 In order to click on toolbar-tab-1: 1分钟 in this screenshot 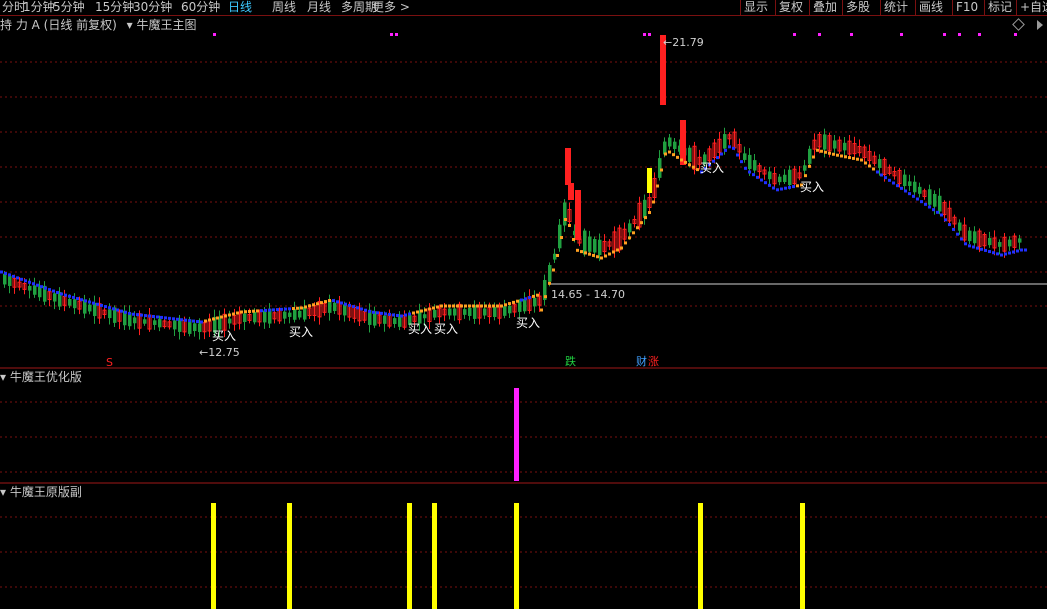, I will do `click(39, 7)`.